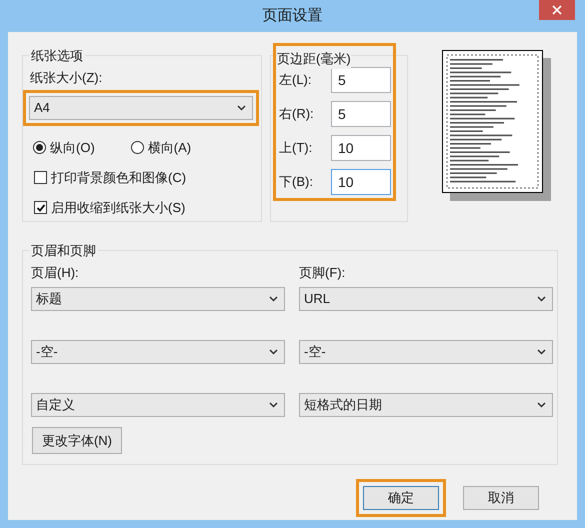  Describe the element at coordinates (322, 272) in the screenshot. I see `field-label: 页脚(F):` at that location.